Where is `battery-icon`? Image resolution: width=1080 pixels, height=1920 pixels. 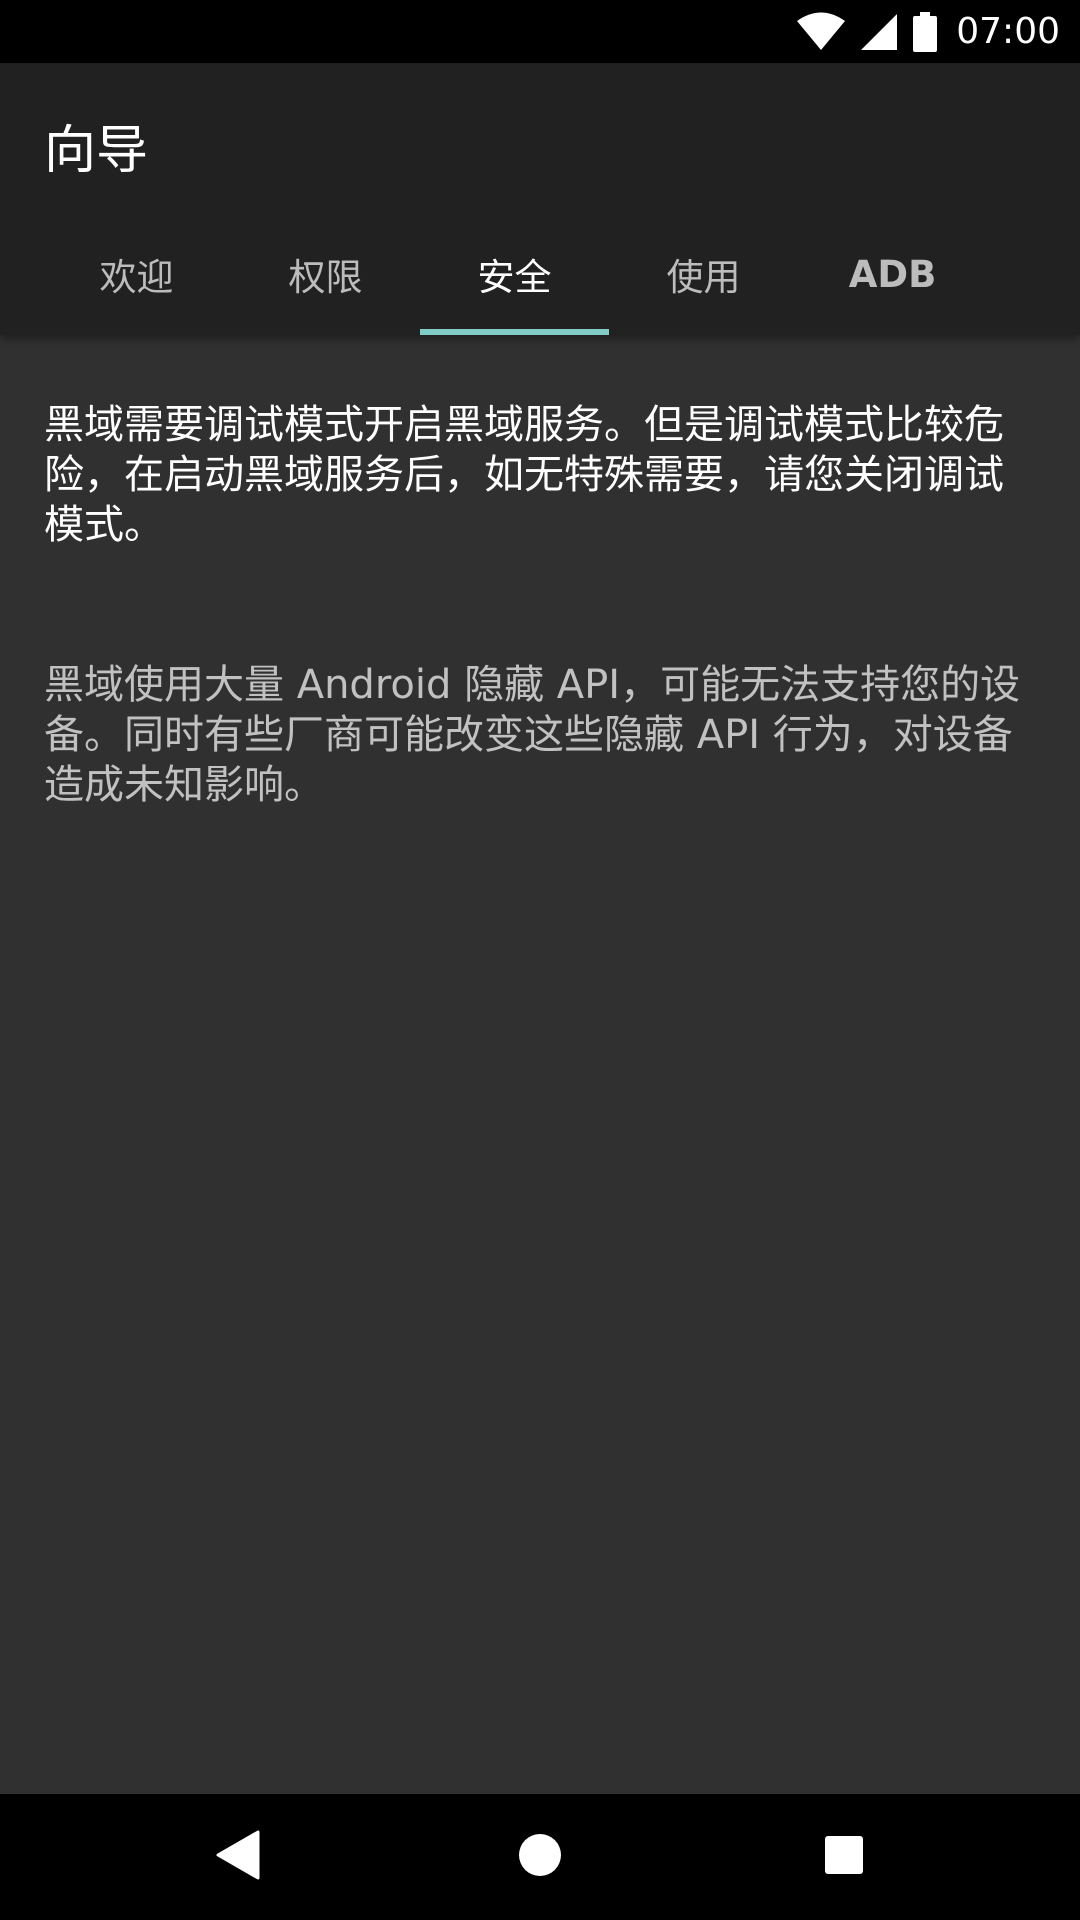 battery-icon is located at coordinates (925, 31).